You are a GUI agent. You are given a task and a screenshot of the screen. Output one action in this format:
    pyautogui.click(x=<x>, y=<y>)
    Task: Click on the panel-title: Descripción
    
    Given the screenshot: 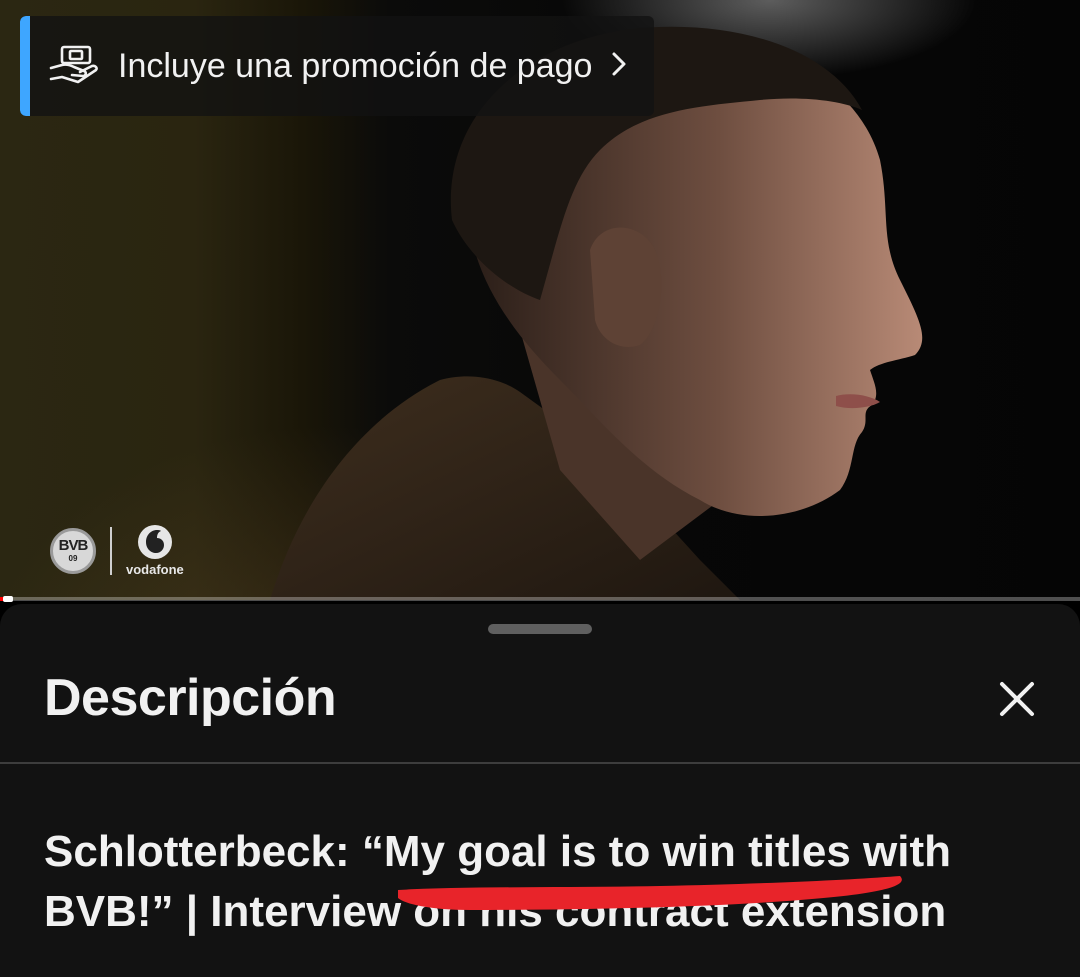 What is the action you would take?
    pyautogui.click(x=190, y=698)
    